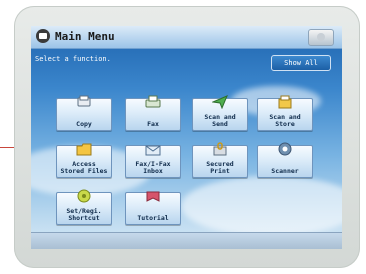 This screenshot has height=274, width=366. Describe the element at coordinates (84, 113) in the screenshot. I see `copy-button: Copy` at that location.